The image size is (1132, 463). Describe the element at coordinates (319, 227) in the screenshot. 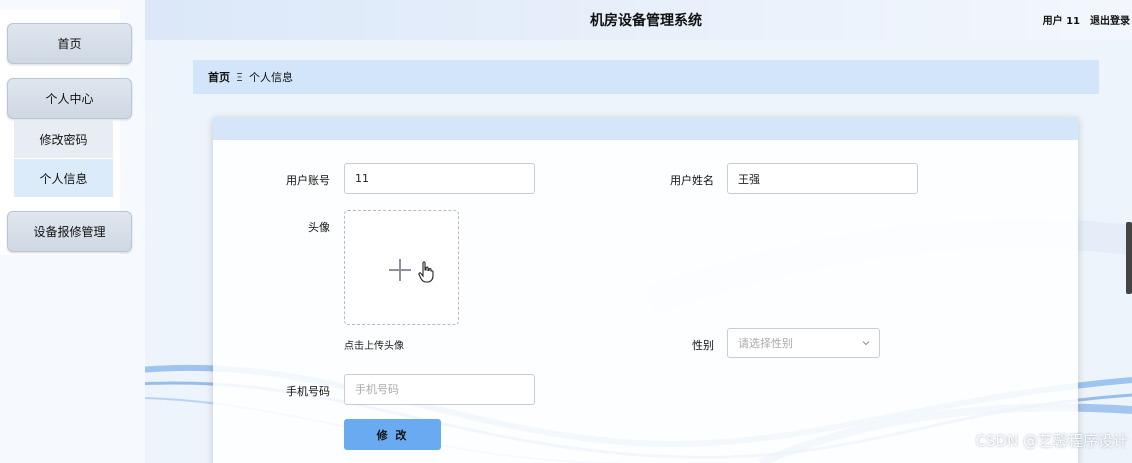

I see `avatar-label: 头像` at that location.